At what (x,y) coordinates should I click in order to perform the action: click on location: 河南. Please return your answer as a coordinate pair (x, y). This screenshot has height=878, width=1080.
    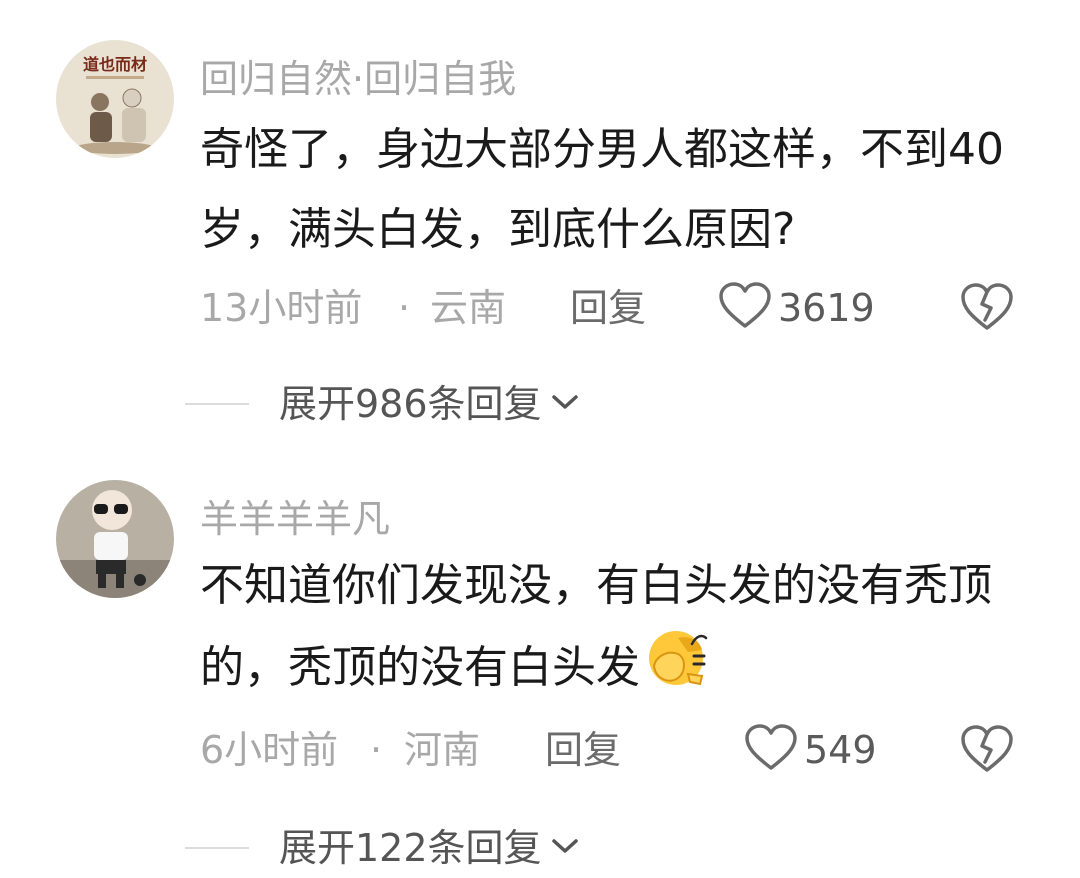
    Looking at the image, I should click on (442, 750).